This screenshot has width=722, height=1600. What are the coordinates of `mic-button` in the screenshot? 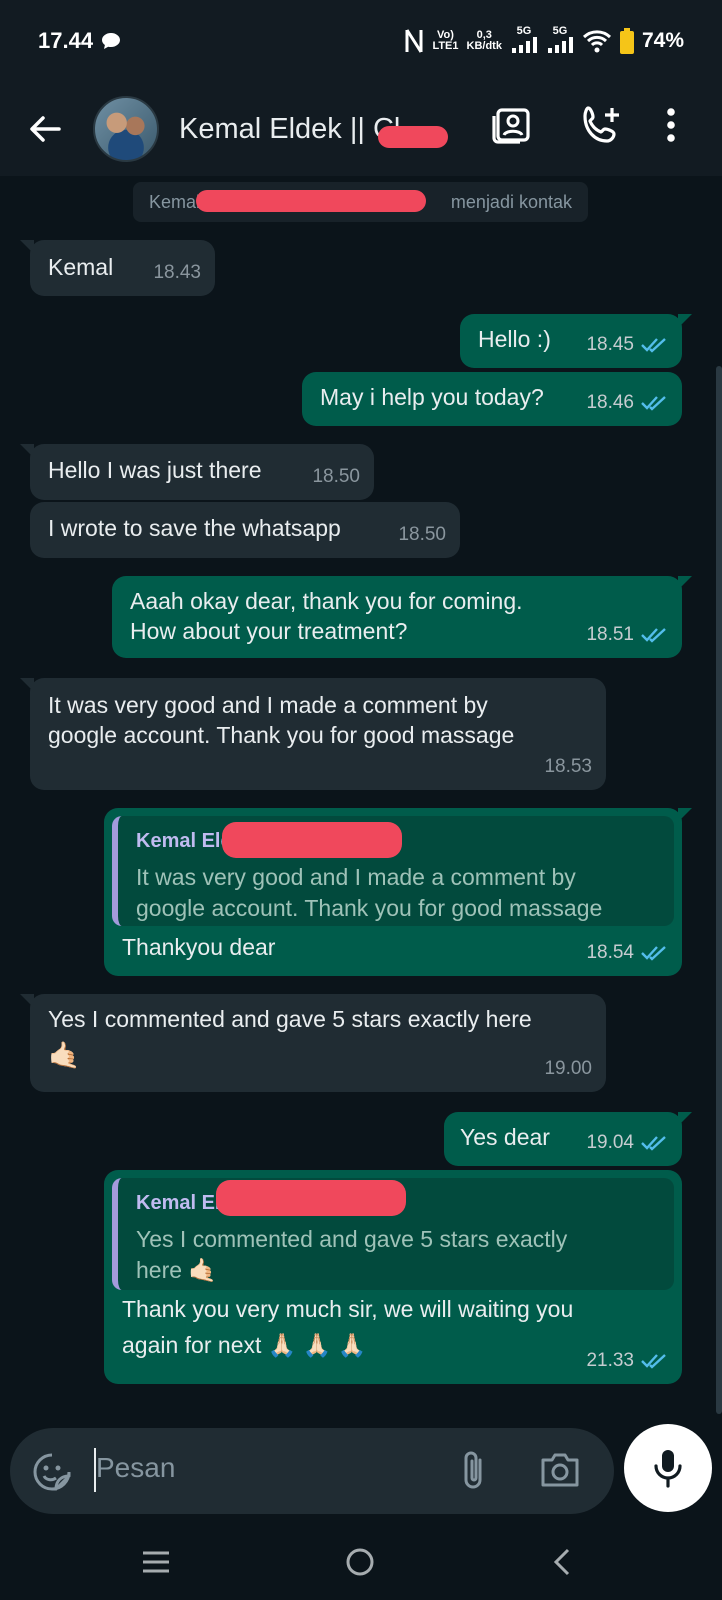 It's located at (668, 1468).